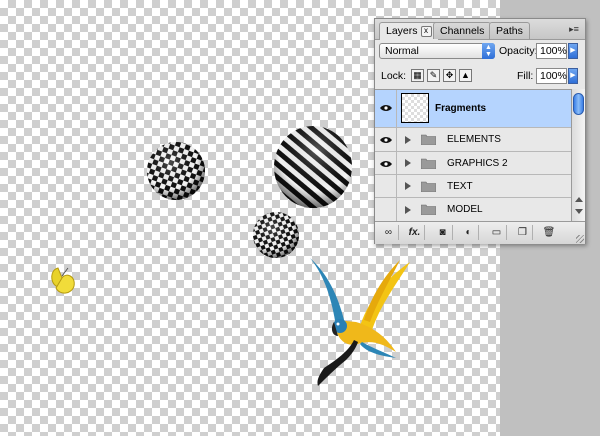  Describe the element at coordinates (518, 51) in the screenshot. I see `opacity-label: Opacity:` at that location.